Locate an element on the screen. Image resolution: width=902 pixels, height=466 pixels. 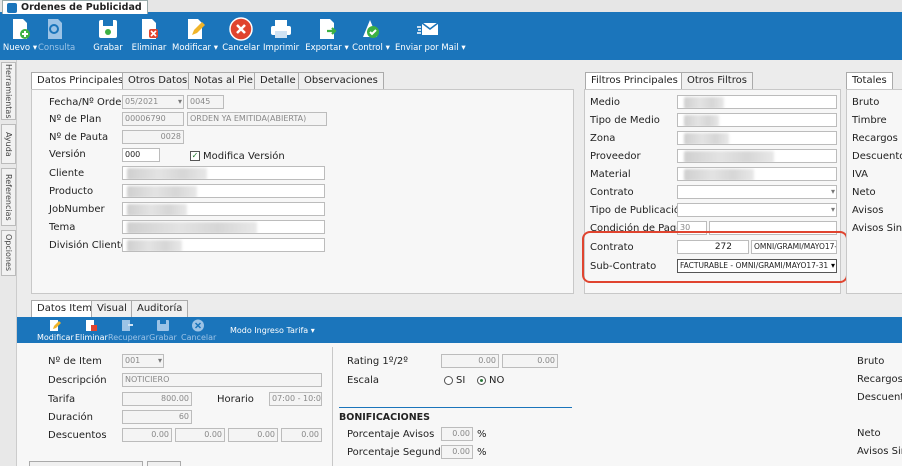
printer-icon is located at coordinates (281, 29).